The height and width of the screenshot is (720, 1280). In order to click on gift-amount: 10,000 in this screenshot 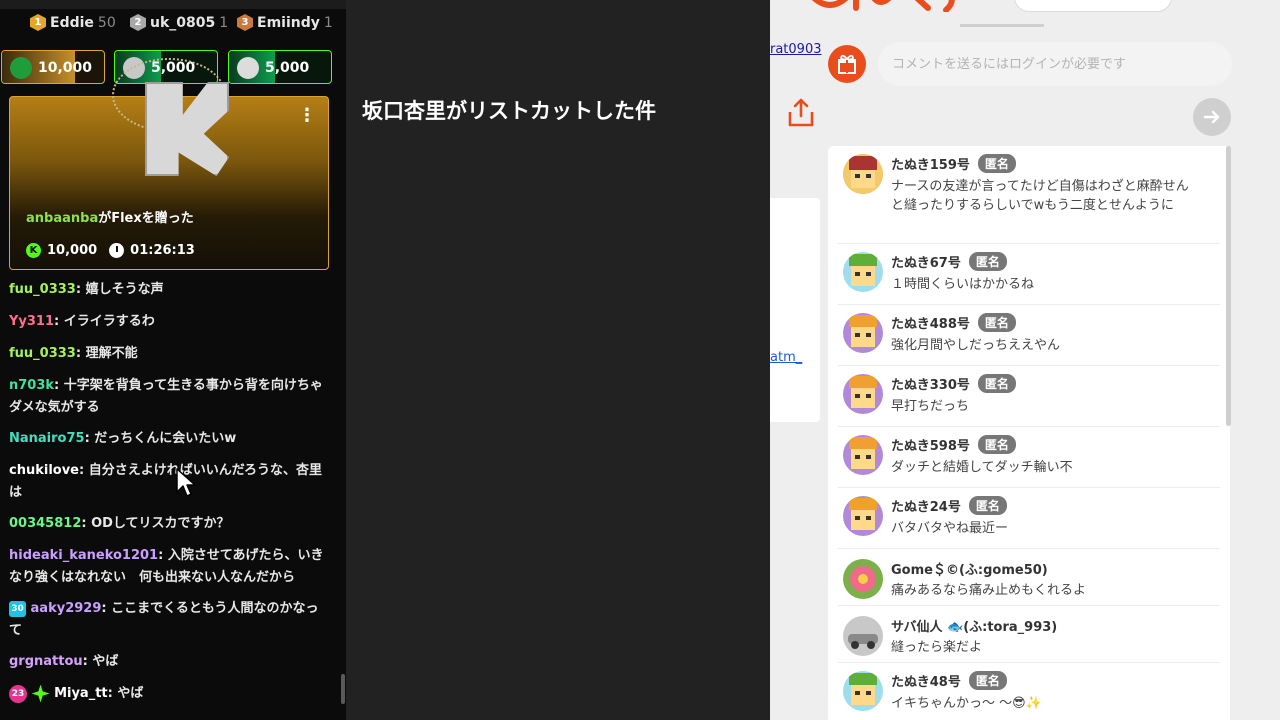, I will do `click(65, 68)`.